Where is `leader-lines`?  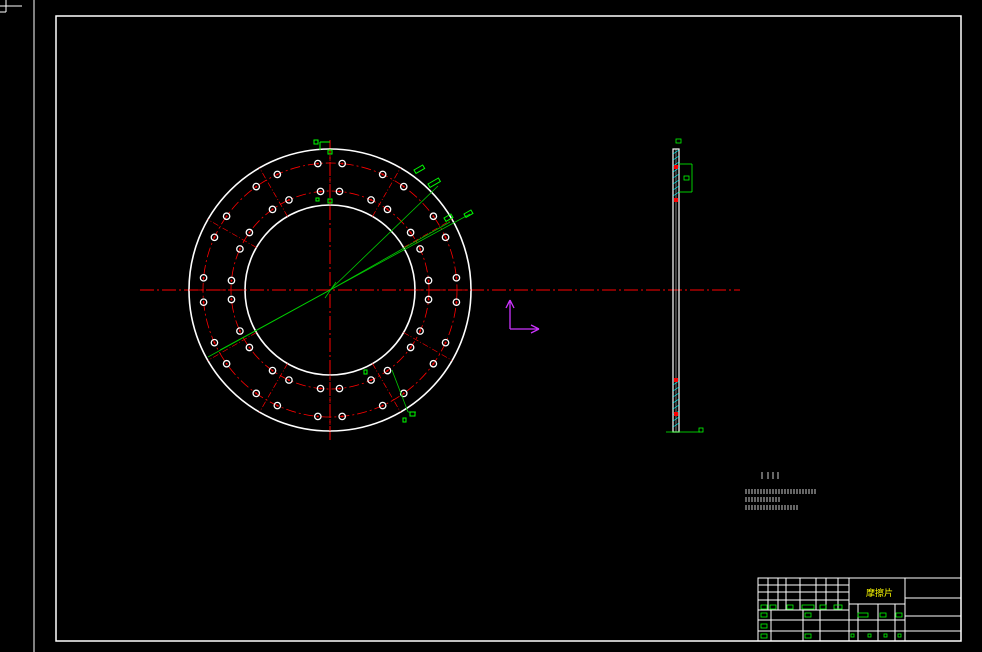
leader-lines is located at coordinates (339, 299).